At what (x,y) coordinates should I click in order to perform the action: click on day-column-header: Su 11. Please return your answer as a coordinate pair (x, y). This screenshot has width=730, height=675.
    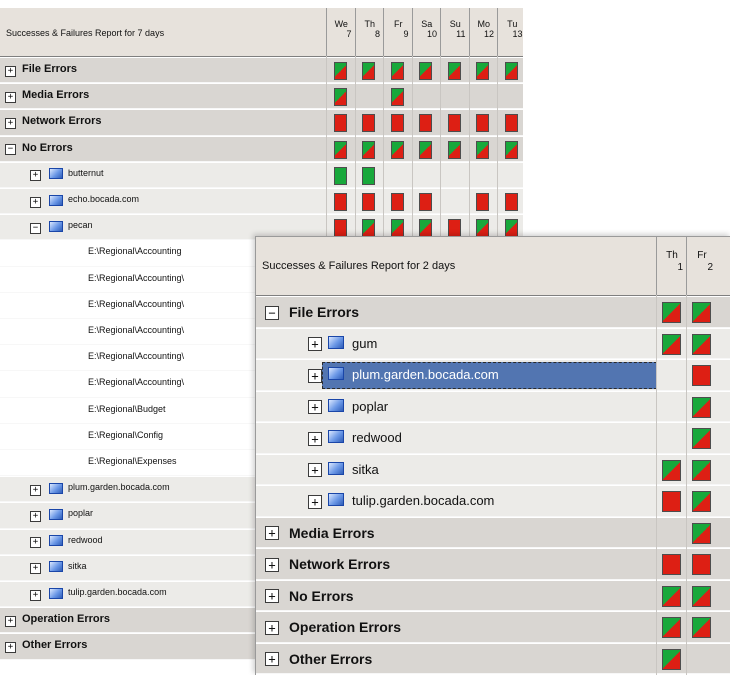
    Looking at the image, I should click on (455, 32).